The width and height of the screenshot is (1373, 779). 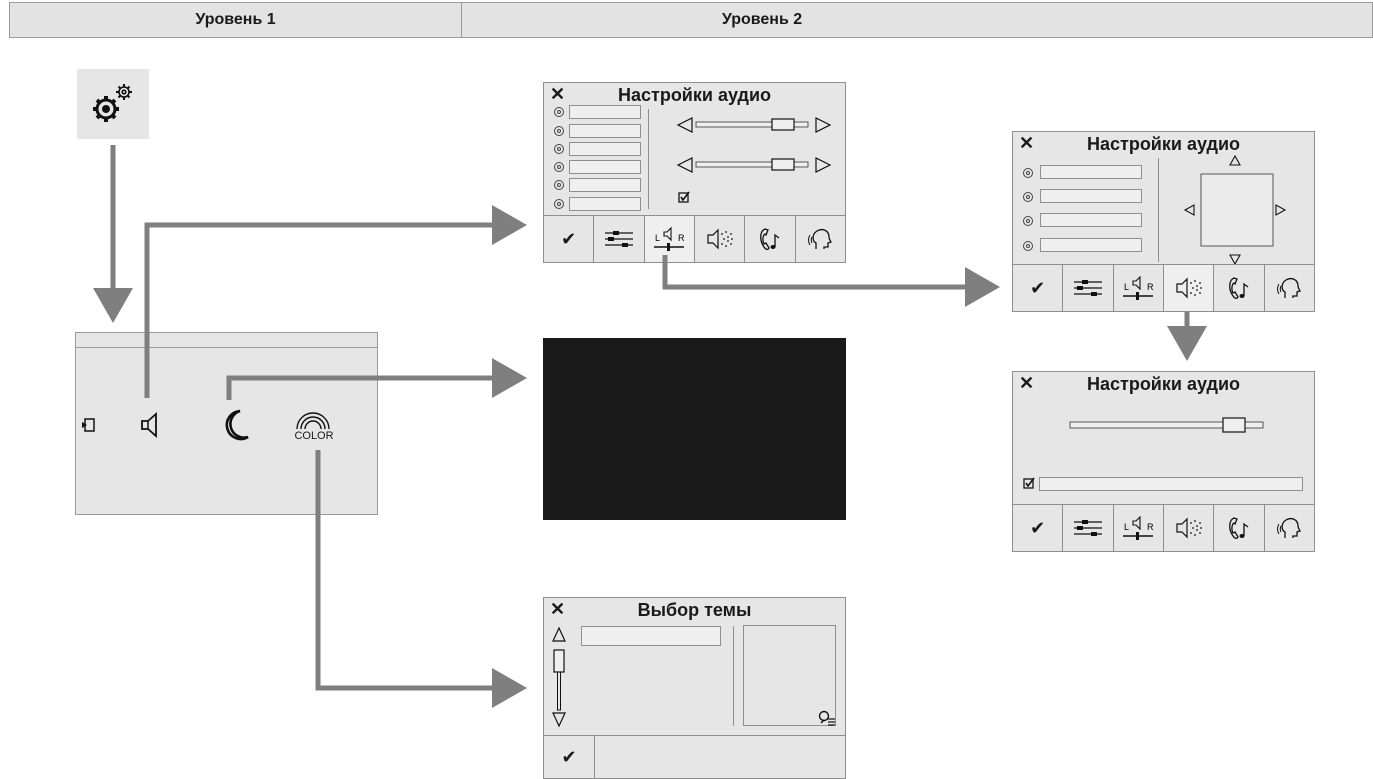 What do you see at coordinates (694, 688) in the screenshot?
I see `theme-selection-panel: ✕ Выбор темы ✔` at bounding box center [694, 688].